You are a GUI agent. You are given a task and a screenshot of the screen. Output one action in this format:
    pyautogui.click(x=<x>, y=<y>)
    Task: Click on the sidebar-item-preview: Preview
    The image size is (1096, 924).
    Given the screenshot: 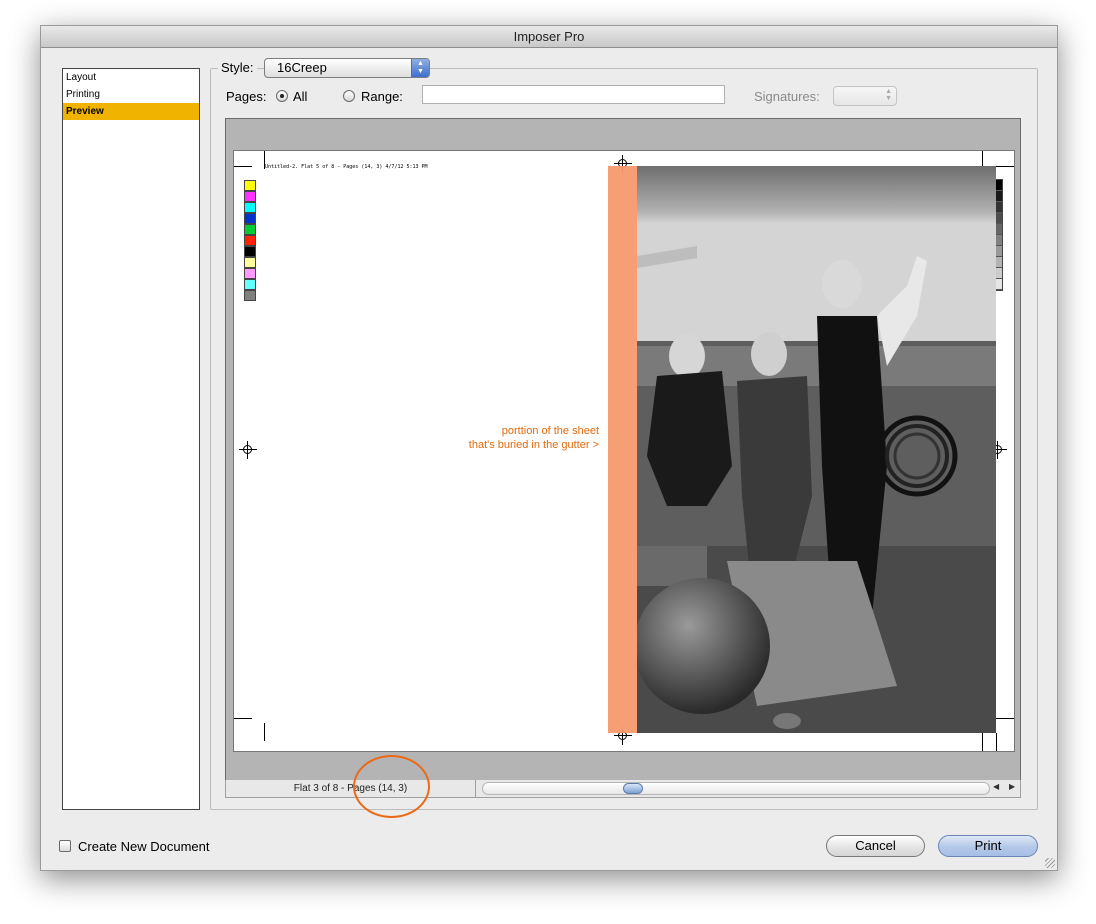 What is the action you would take?
    pyautogui.click(x=131, y=111)
    